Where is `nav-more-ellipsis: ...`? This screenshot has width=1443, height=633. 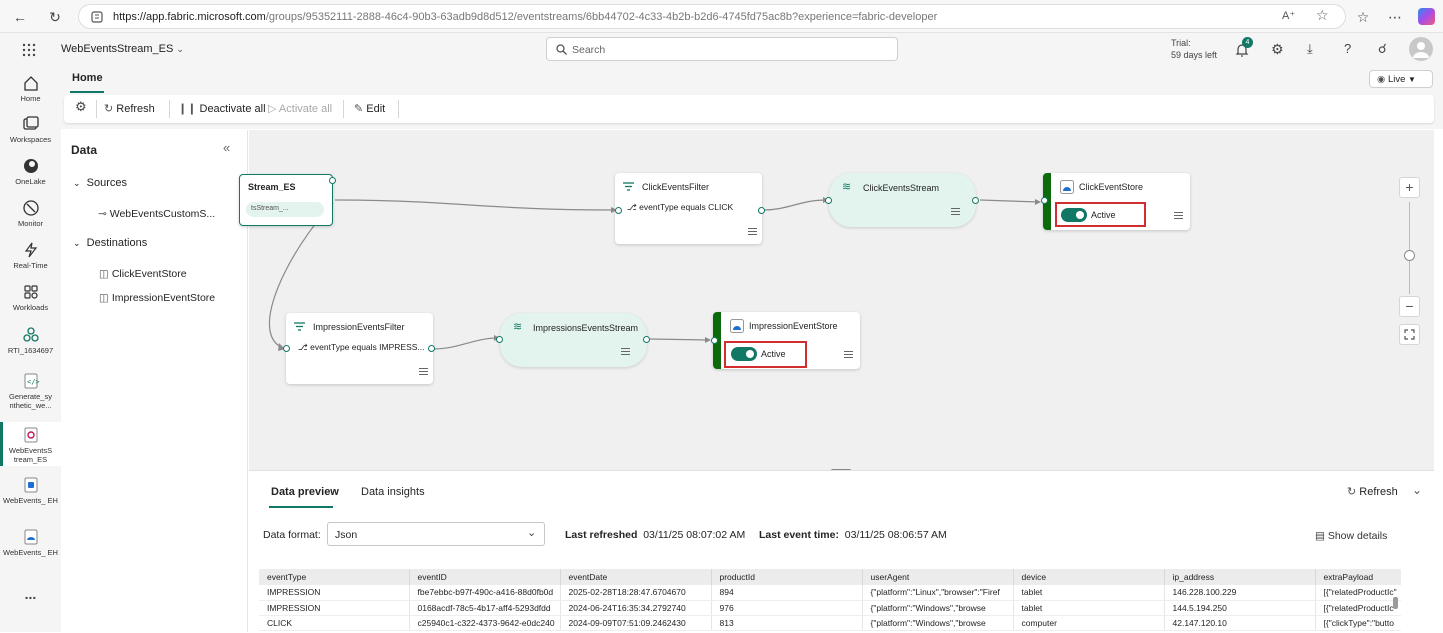 nav-more-ellipsis: ... is located at coordinates (30, 594).